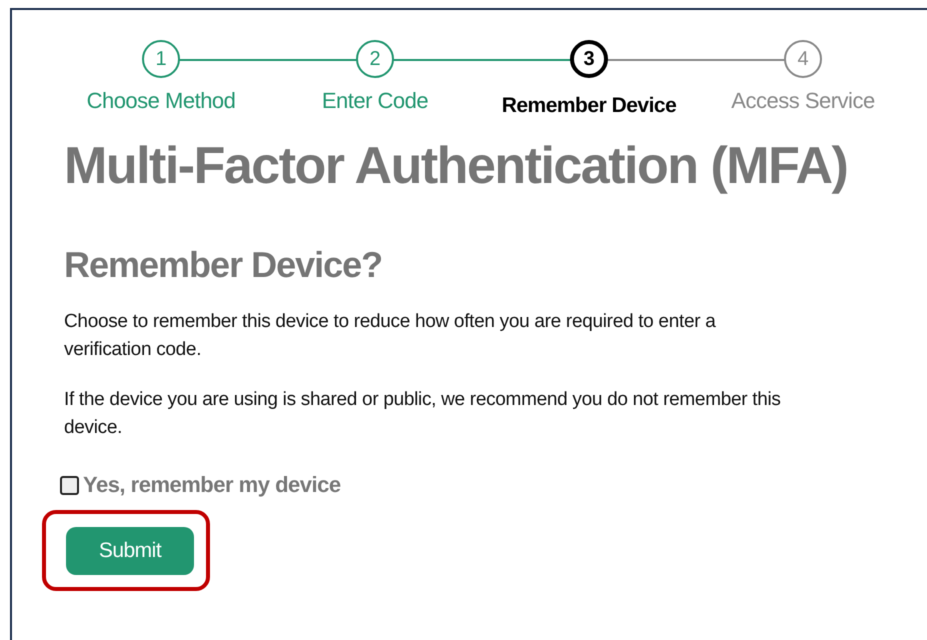  Describe the element at coordinates (375, 101) in the screenshot. I see `step-label: Enter Code` at that location.